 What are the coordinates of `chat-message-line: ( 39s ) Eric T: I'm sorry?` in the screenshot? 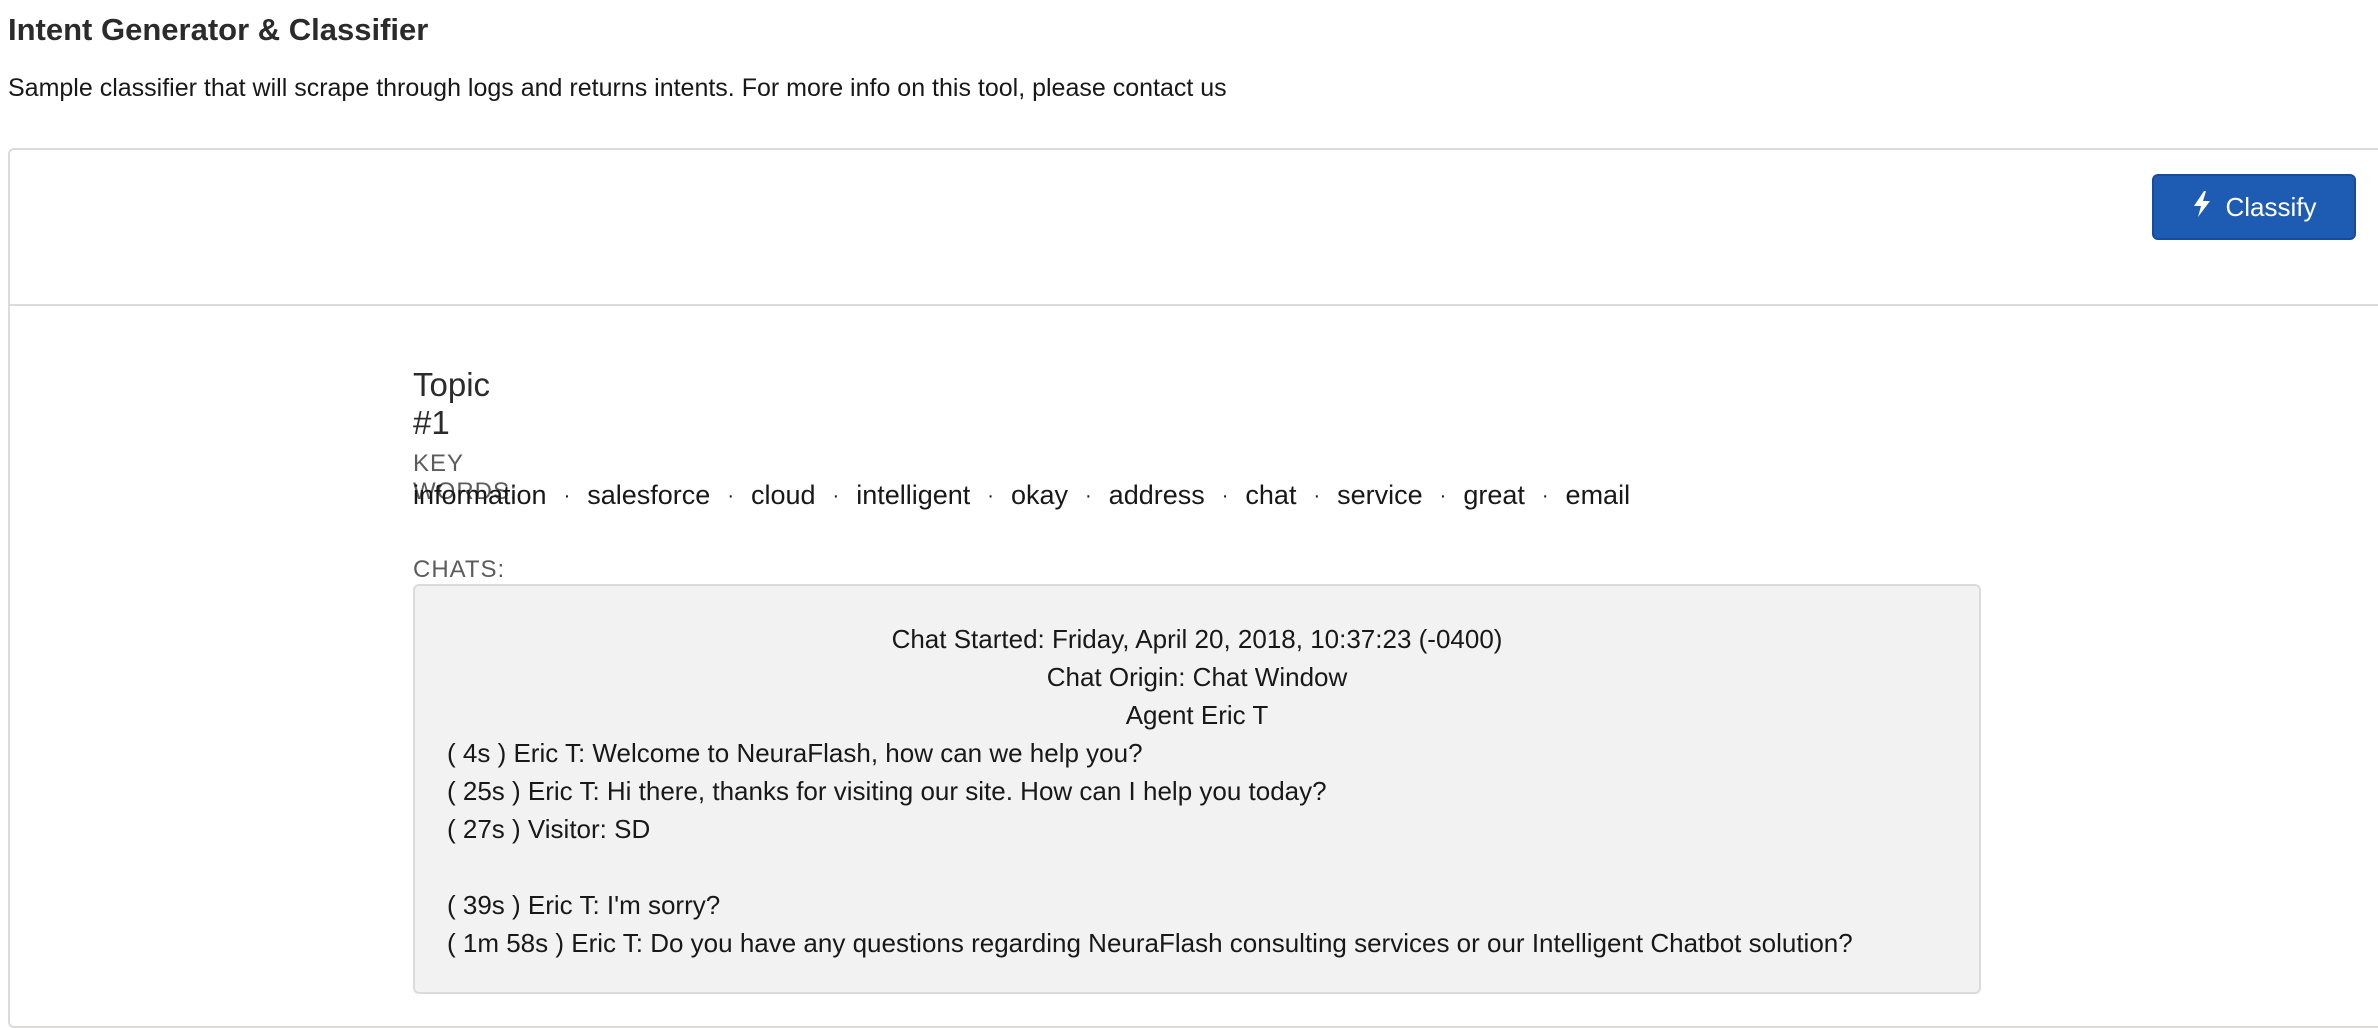 It's located at (584, 905).